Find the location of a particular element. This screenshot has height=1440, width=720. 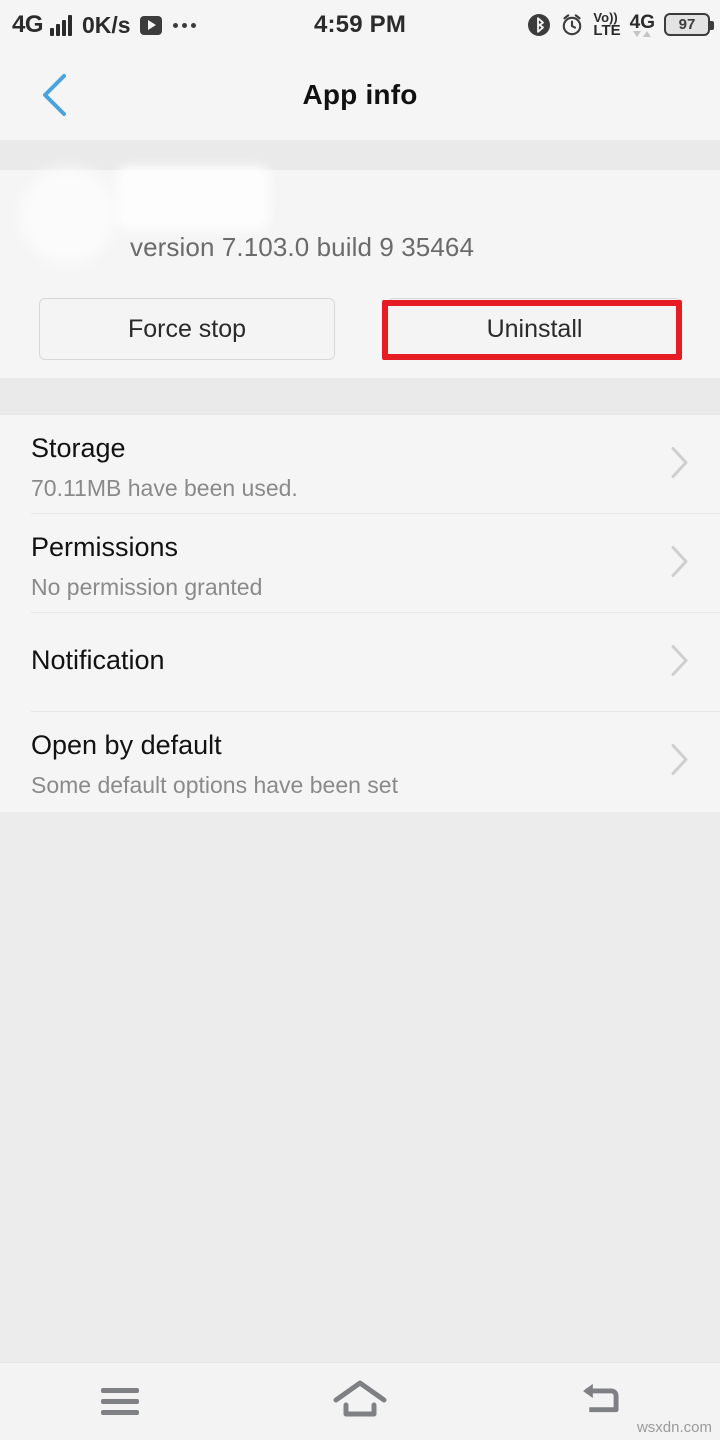

list-item-storage: Storage 70.11MB have been used. is located at coordinates (360, 464).